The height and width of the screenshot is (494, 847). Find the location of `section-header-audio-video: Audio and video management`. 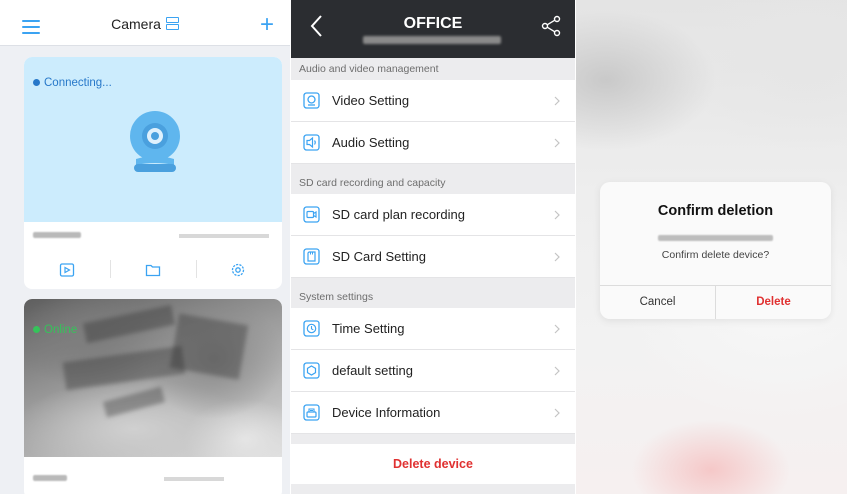

section-header-audio-video: Audio and video management is located at coordinates (433, 69).